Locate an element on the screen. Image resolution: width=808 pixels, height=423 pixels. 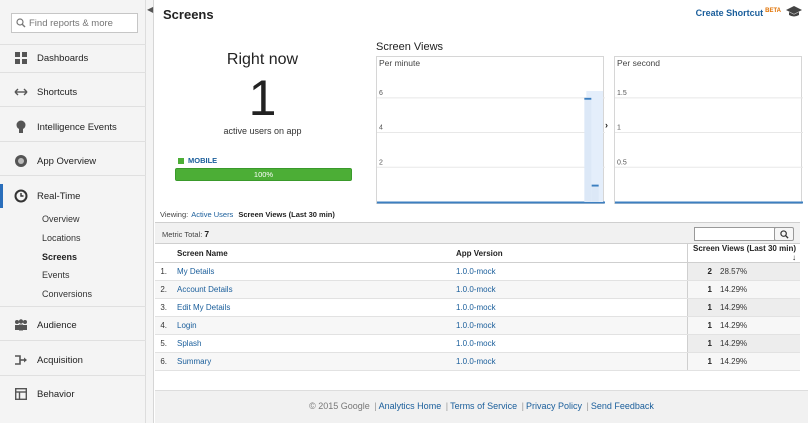
device-label: MOBILE is located at coordinates (203, 160).